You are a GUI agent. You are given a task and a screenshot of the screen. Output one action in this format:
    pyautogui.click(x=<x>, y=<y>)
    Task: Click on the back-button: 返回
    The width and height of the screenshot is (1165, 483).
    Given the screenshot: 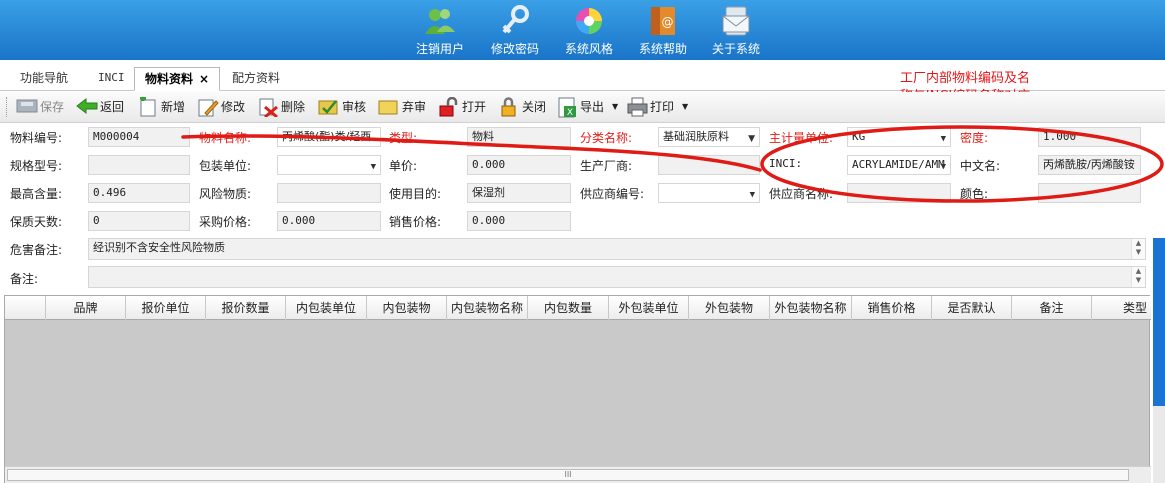 What is the action you would take?
    pyautogui.click(x=102, y=107)
    